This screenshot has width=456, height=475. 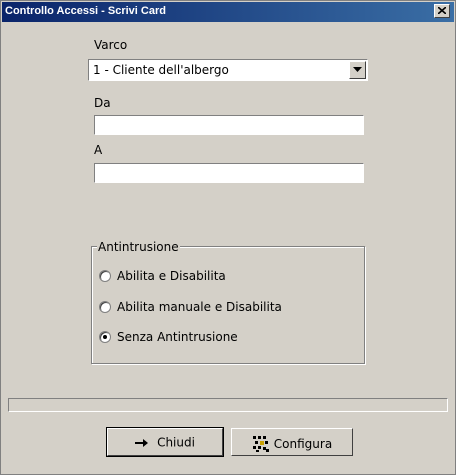 I want to click on radio-label: Abilita manuale e Disabilita, so click(x=199, y=307).